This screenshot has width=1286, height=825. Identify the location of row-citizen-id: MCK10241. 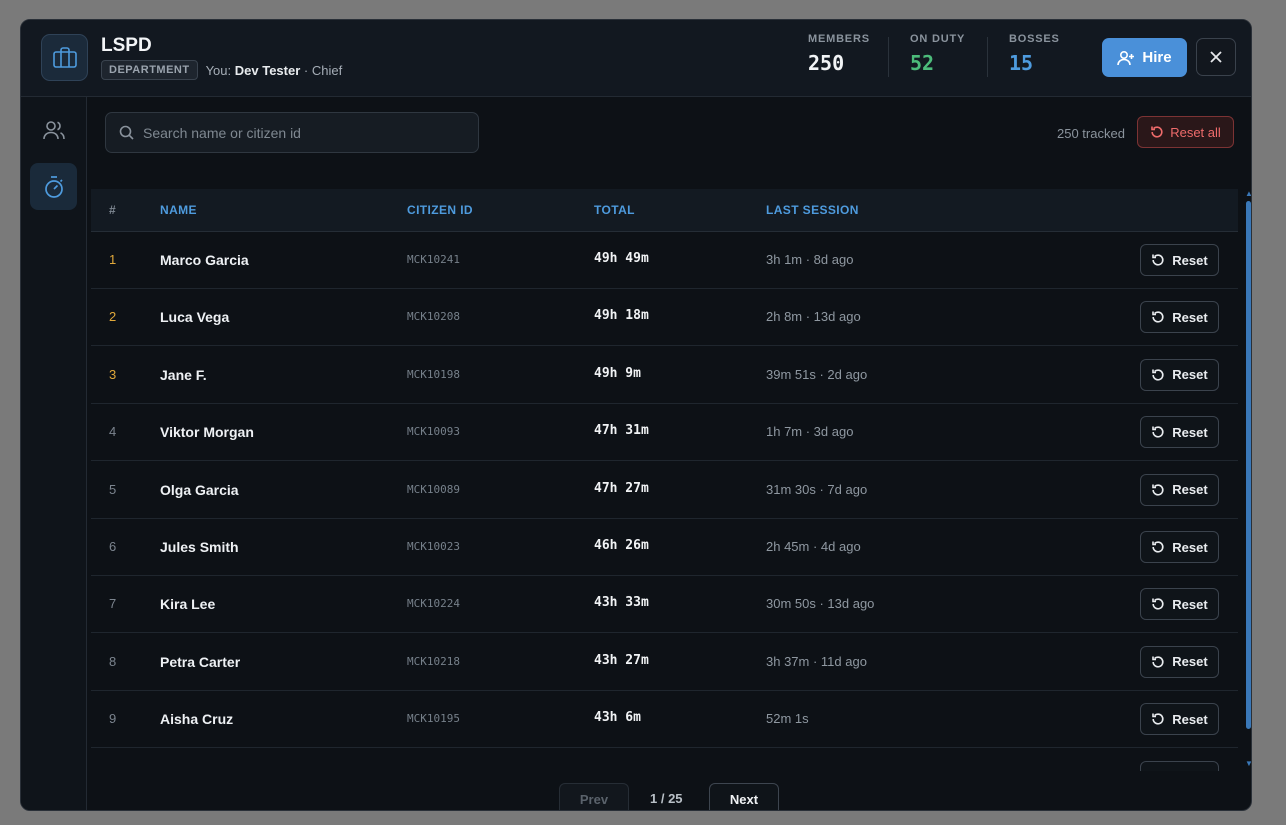
(433, 259).